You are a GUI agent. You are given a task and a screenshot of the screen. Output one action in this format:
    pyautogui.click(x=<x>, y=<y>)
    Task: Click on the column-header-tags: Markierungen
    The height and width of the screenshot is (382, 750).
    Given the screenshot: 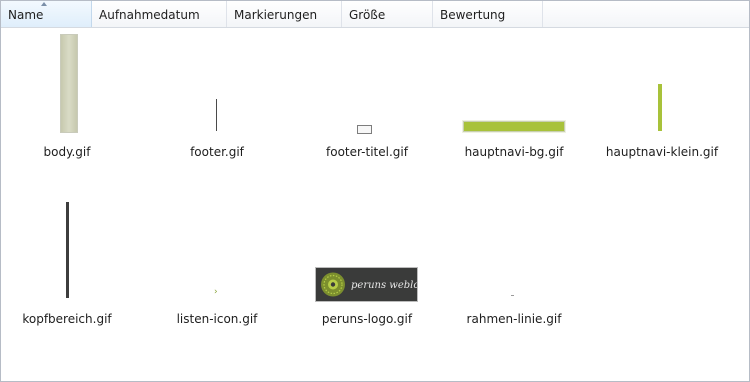 What is the action you would take?
    pyautogui.click(x=284, y=14)
    